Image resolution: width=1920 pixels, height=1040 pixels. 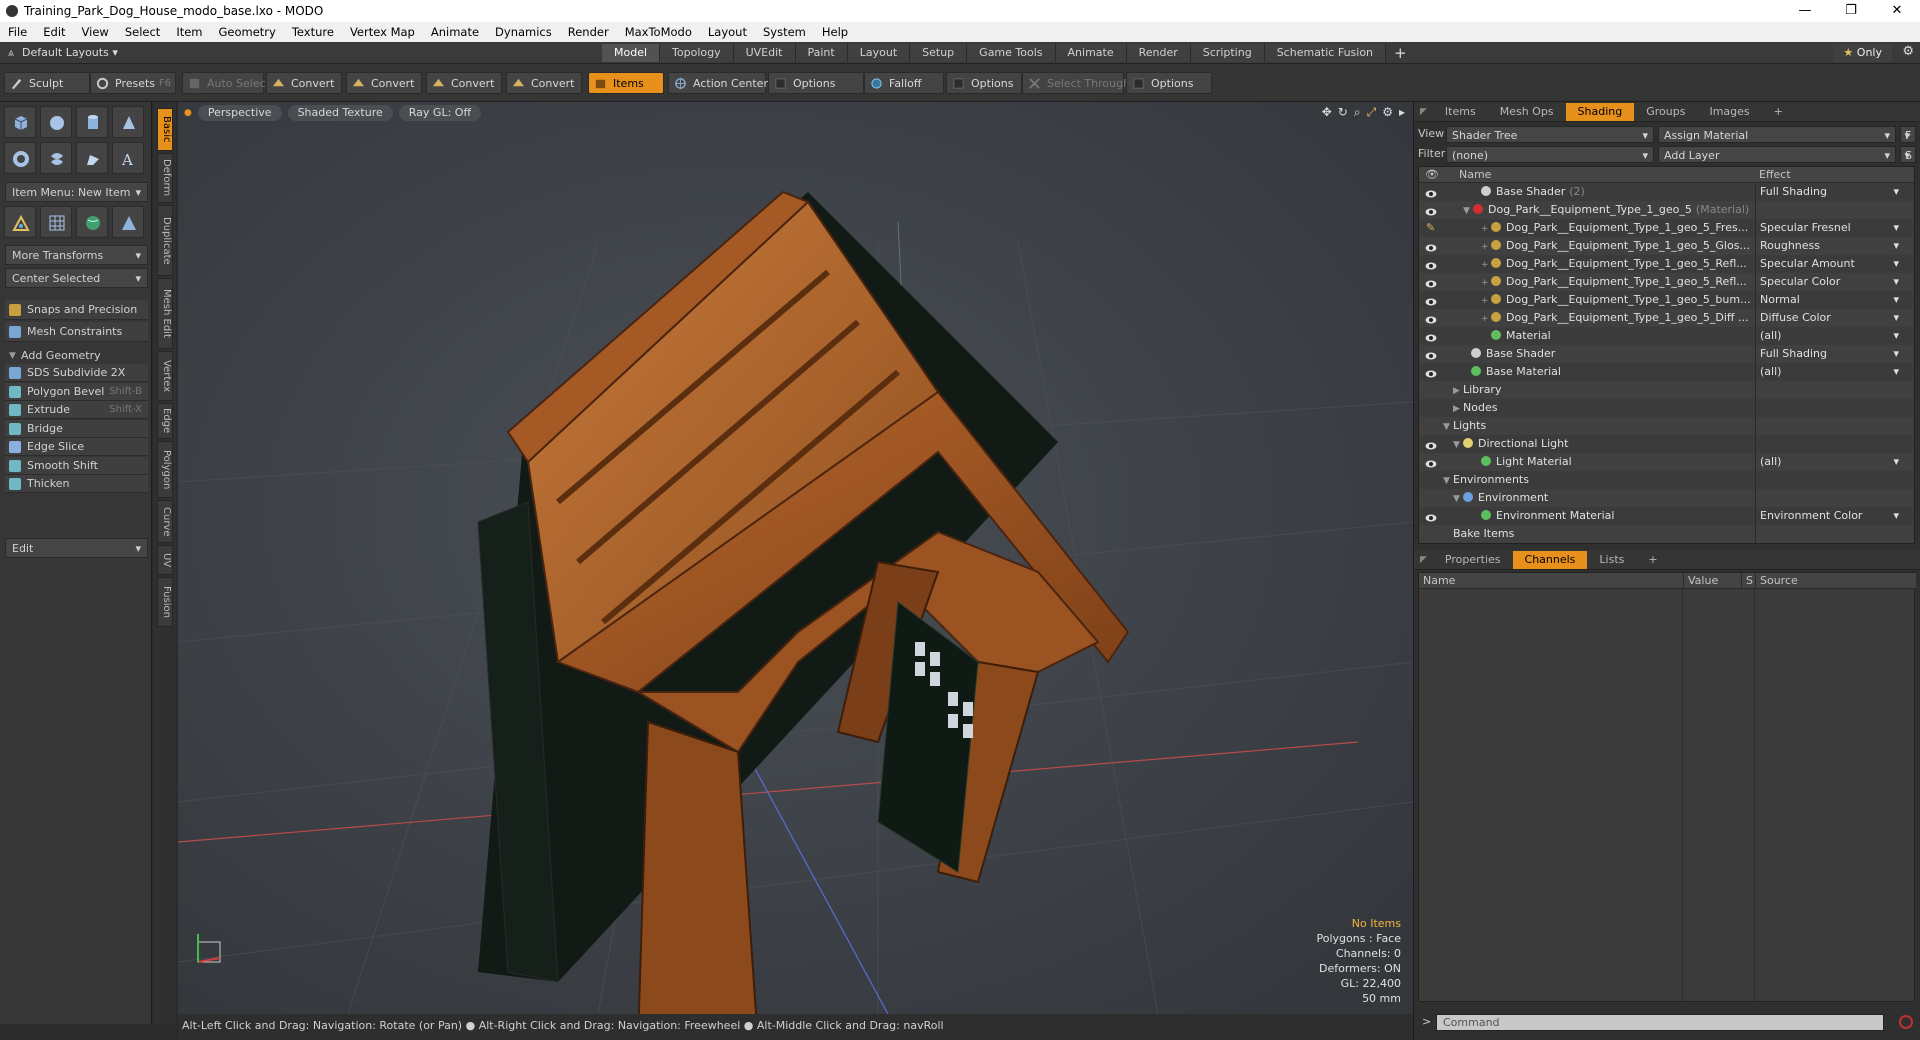 What do you see at coordinates (165, 469) in the screenshot?
I see `vtab-polygon: Polygon` at bounding box center [165, 469].